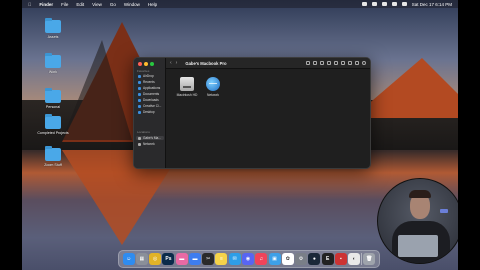 This screenshot has height=270, width=480. What do you see at coordinates (146, 144) in the screenshot?
I see `sidebar-item-network: Network` at bounding box center [146, 144].